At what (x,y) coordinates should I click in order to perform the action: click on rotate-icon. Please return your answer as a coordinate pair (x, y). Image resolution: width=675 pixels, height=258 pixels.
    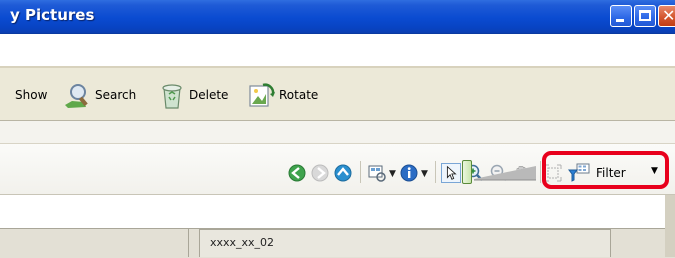
    Looking at the image, I should click on (262, 95).